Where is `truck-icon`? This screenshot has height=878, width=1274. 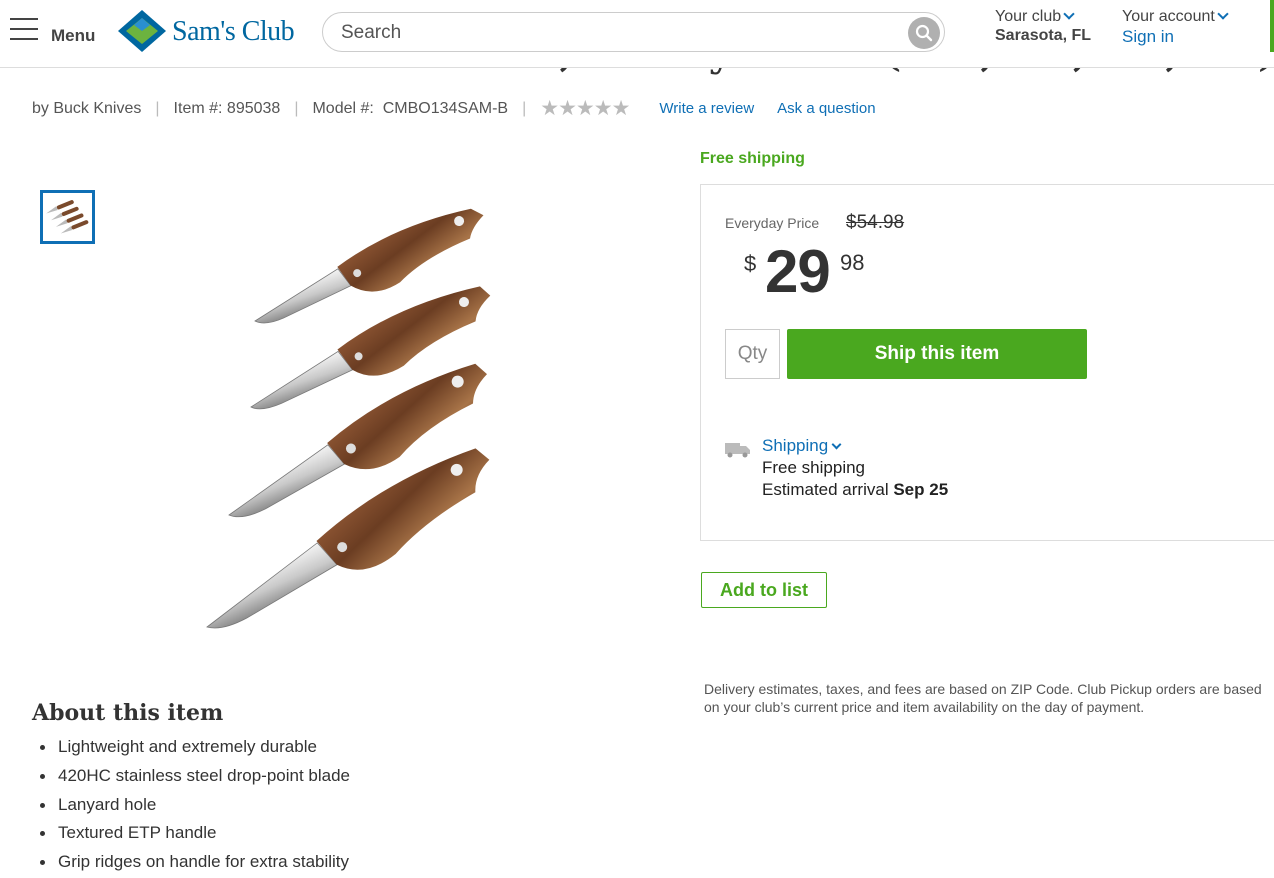
truck-icon is located at coordinates (737, 450).